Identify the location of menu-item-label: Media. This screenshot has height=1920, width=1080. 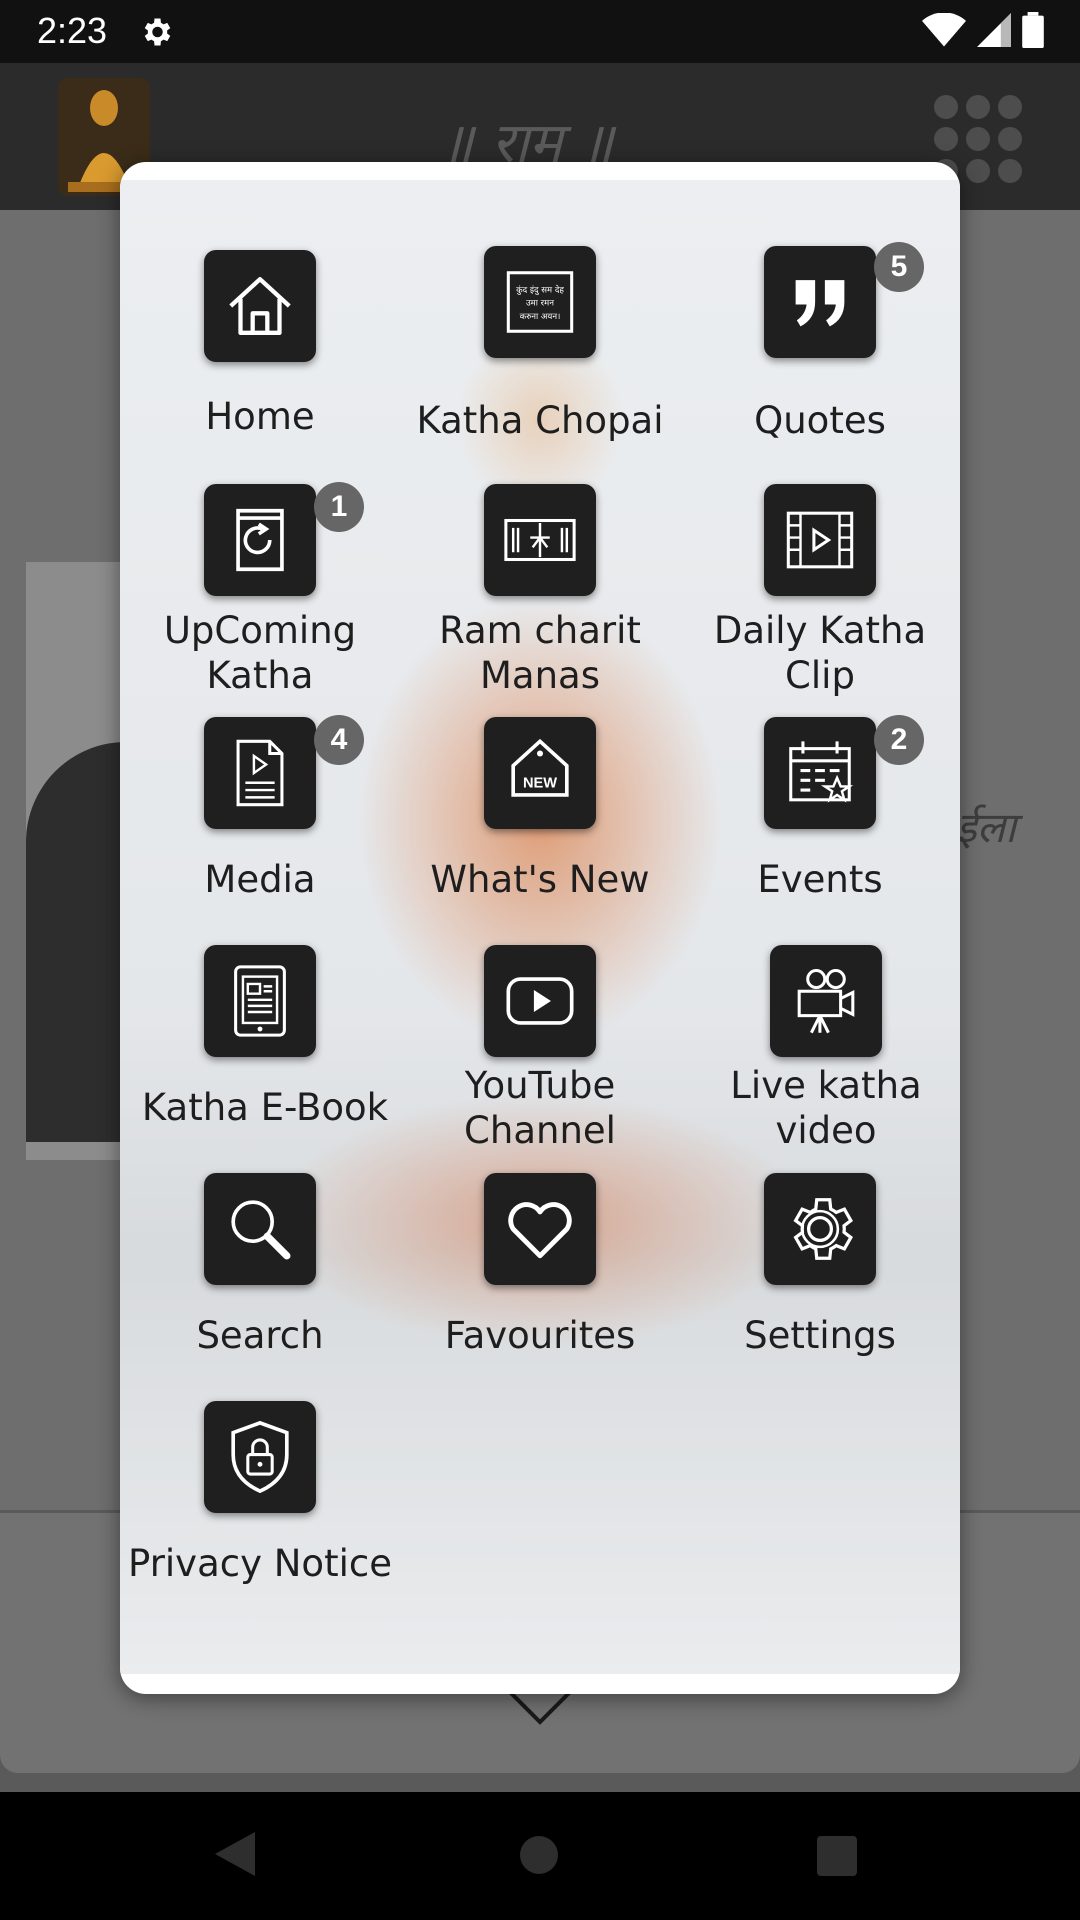
(260, 879).